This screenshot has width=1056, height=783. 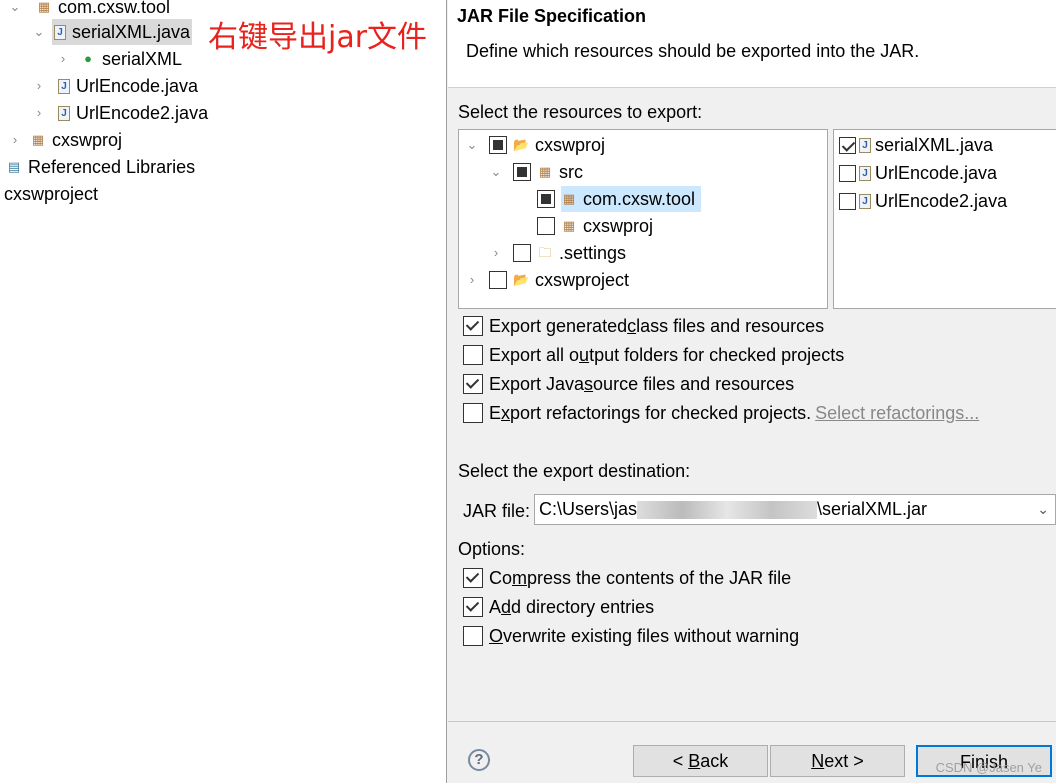 What do you see at coordinates (923, 201) in the screenshot?
I see `file-item: J UrlEncode2.java` at bounding box center [923, 201].